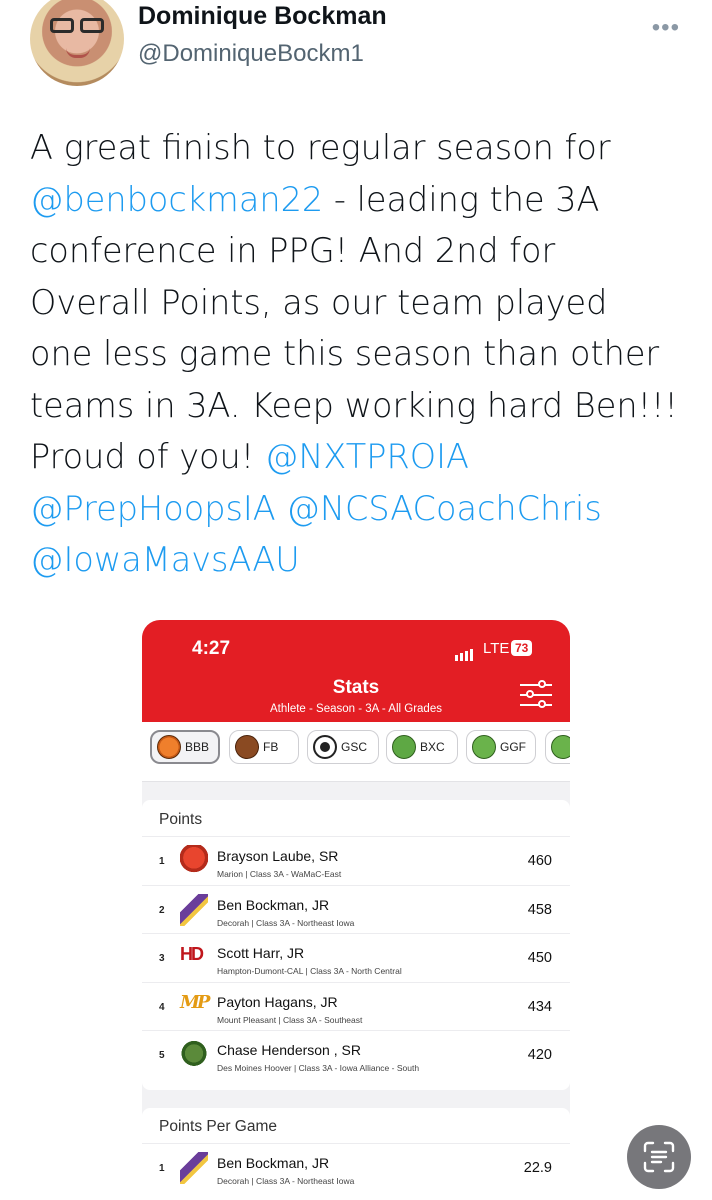  I want to click on athlete-meta: Marion | Class 3A - WaMaC-East, so click(279, 874).